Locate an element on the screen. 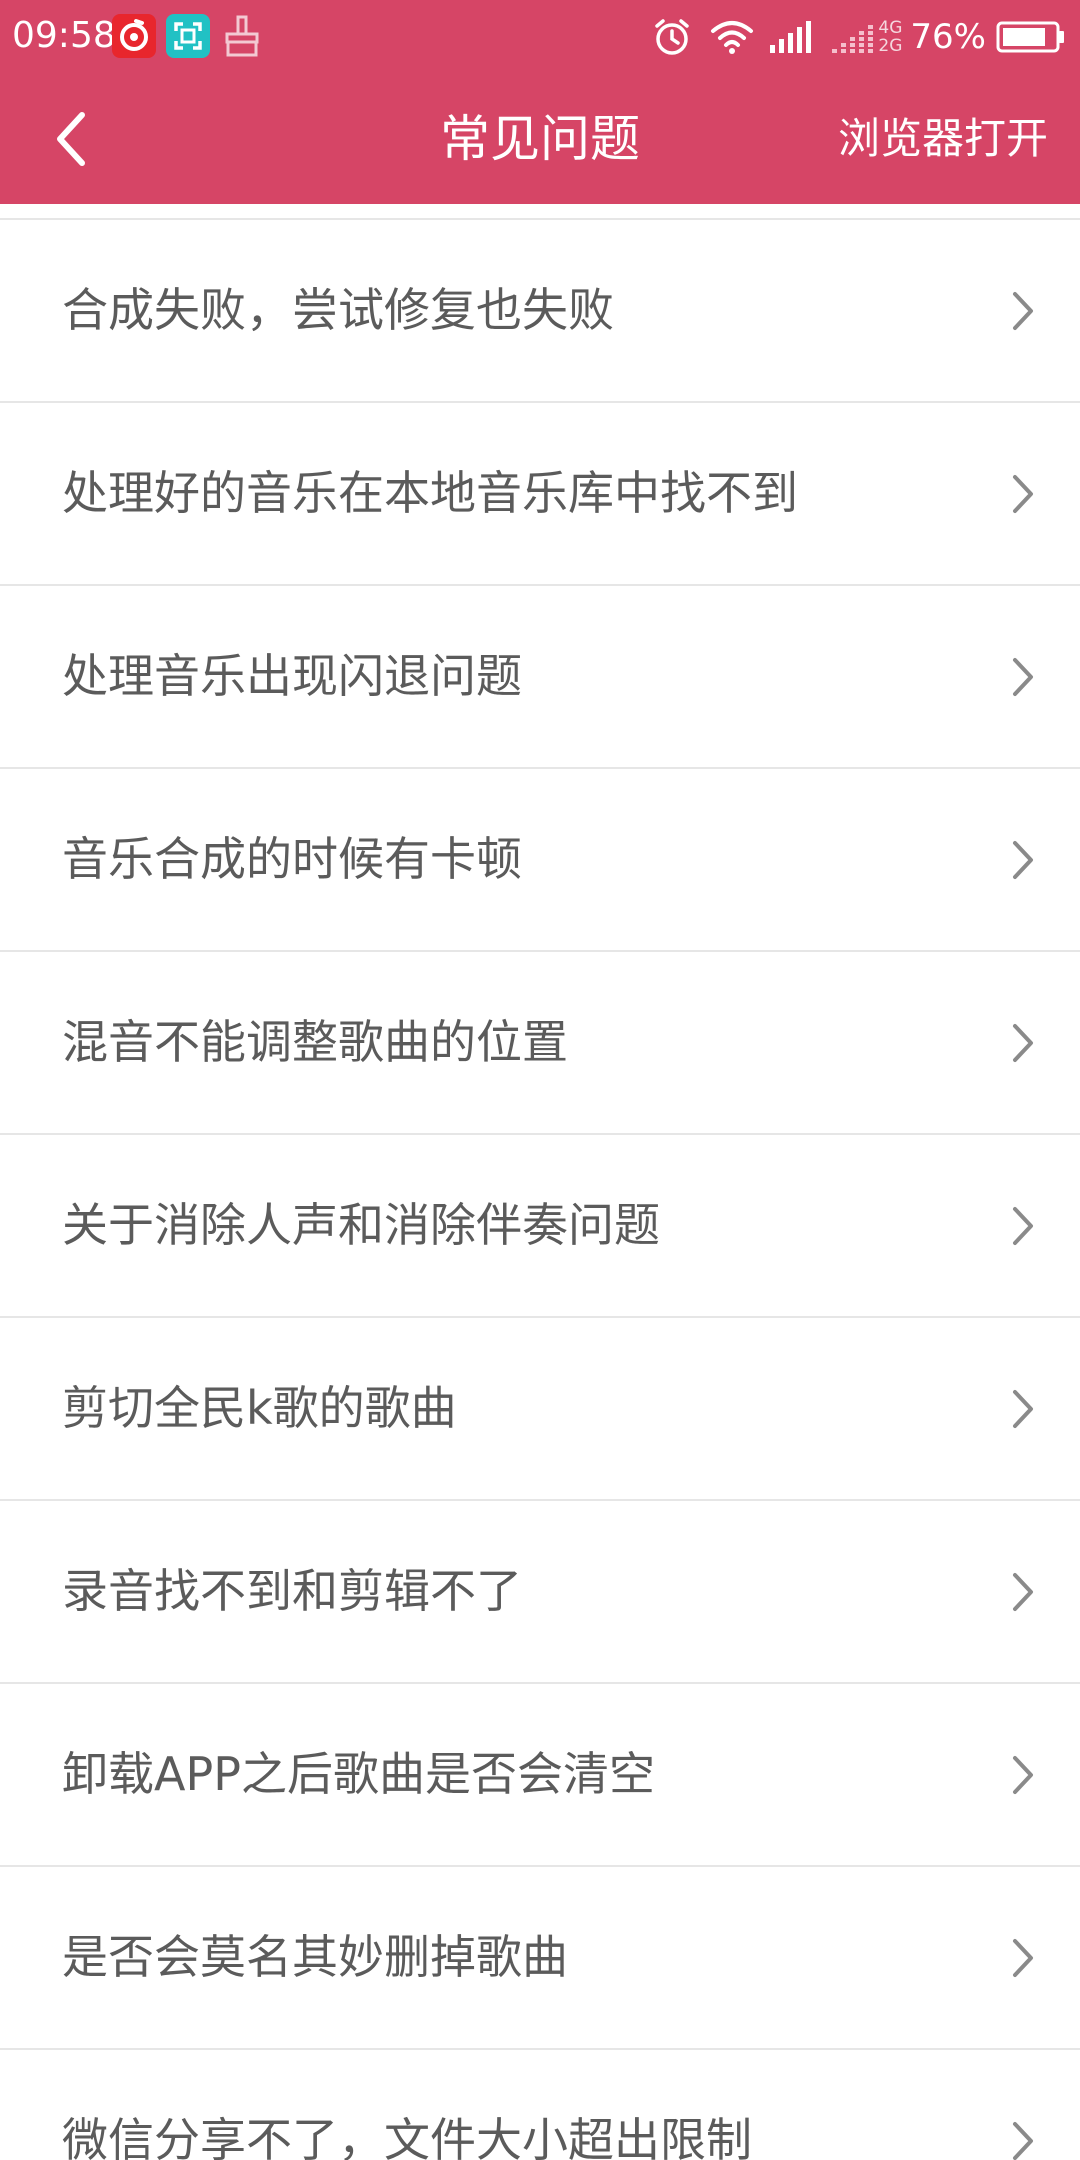 This screenshot has height=2160, width=1080. faq-item: 微信分享不了，文件大小超出限制 is located at coordinates (540, 2105).